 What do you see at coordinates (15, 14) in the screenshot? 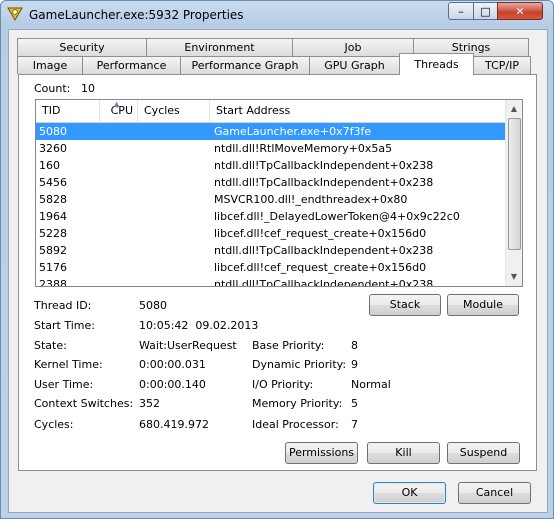
I see `process-explorer-icon` at bounding box center [15, 14].